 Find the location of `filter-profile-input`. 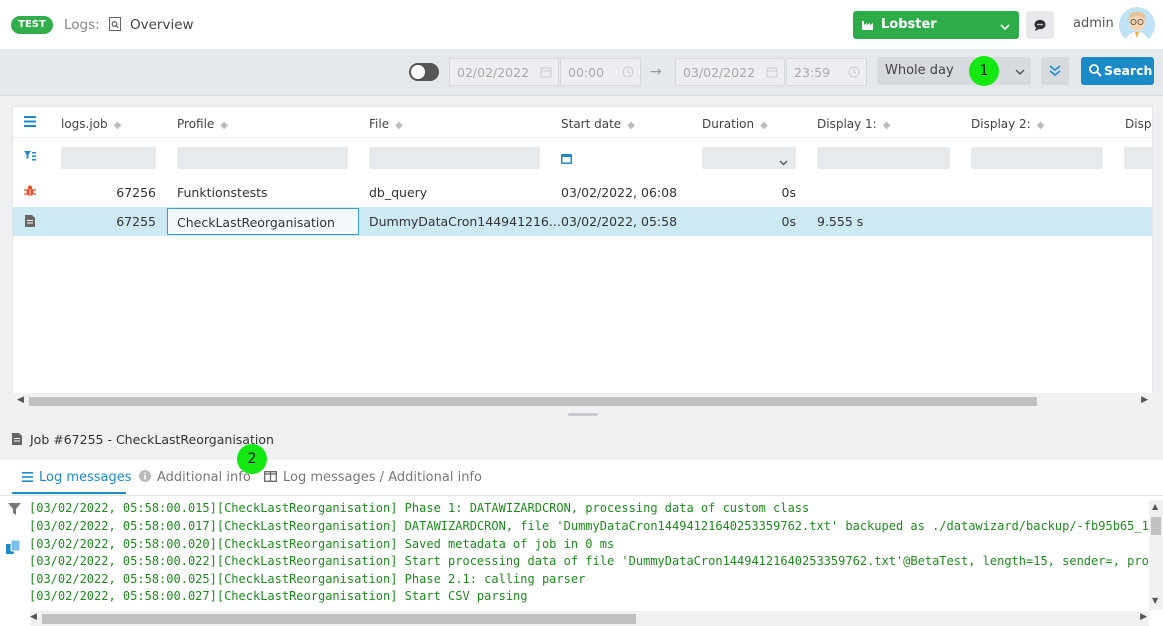

filter-profile-input is located at coordinates (262, 158).